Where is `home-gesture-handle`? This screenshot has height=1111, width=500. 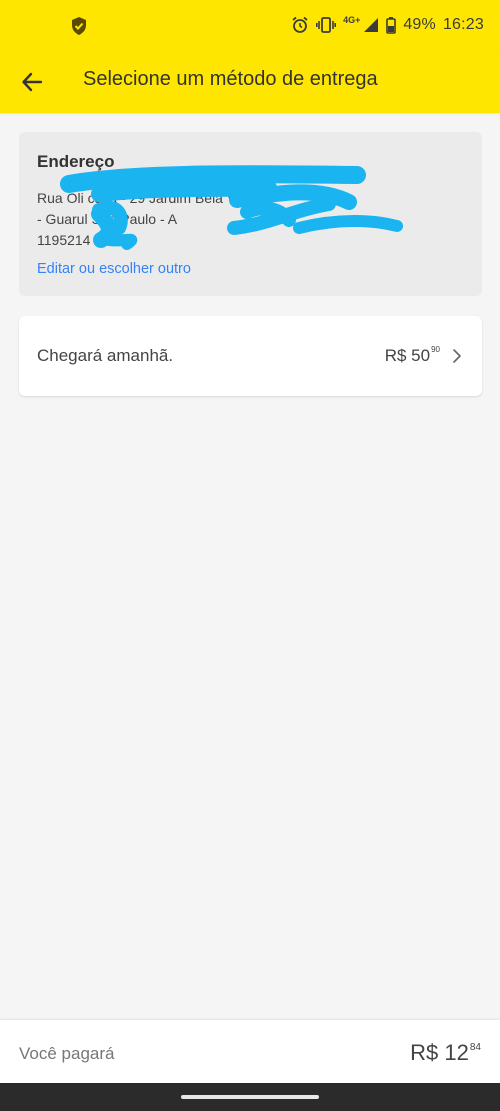
home-gesture-handle is located at coordinates (250, 1097).